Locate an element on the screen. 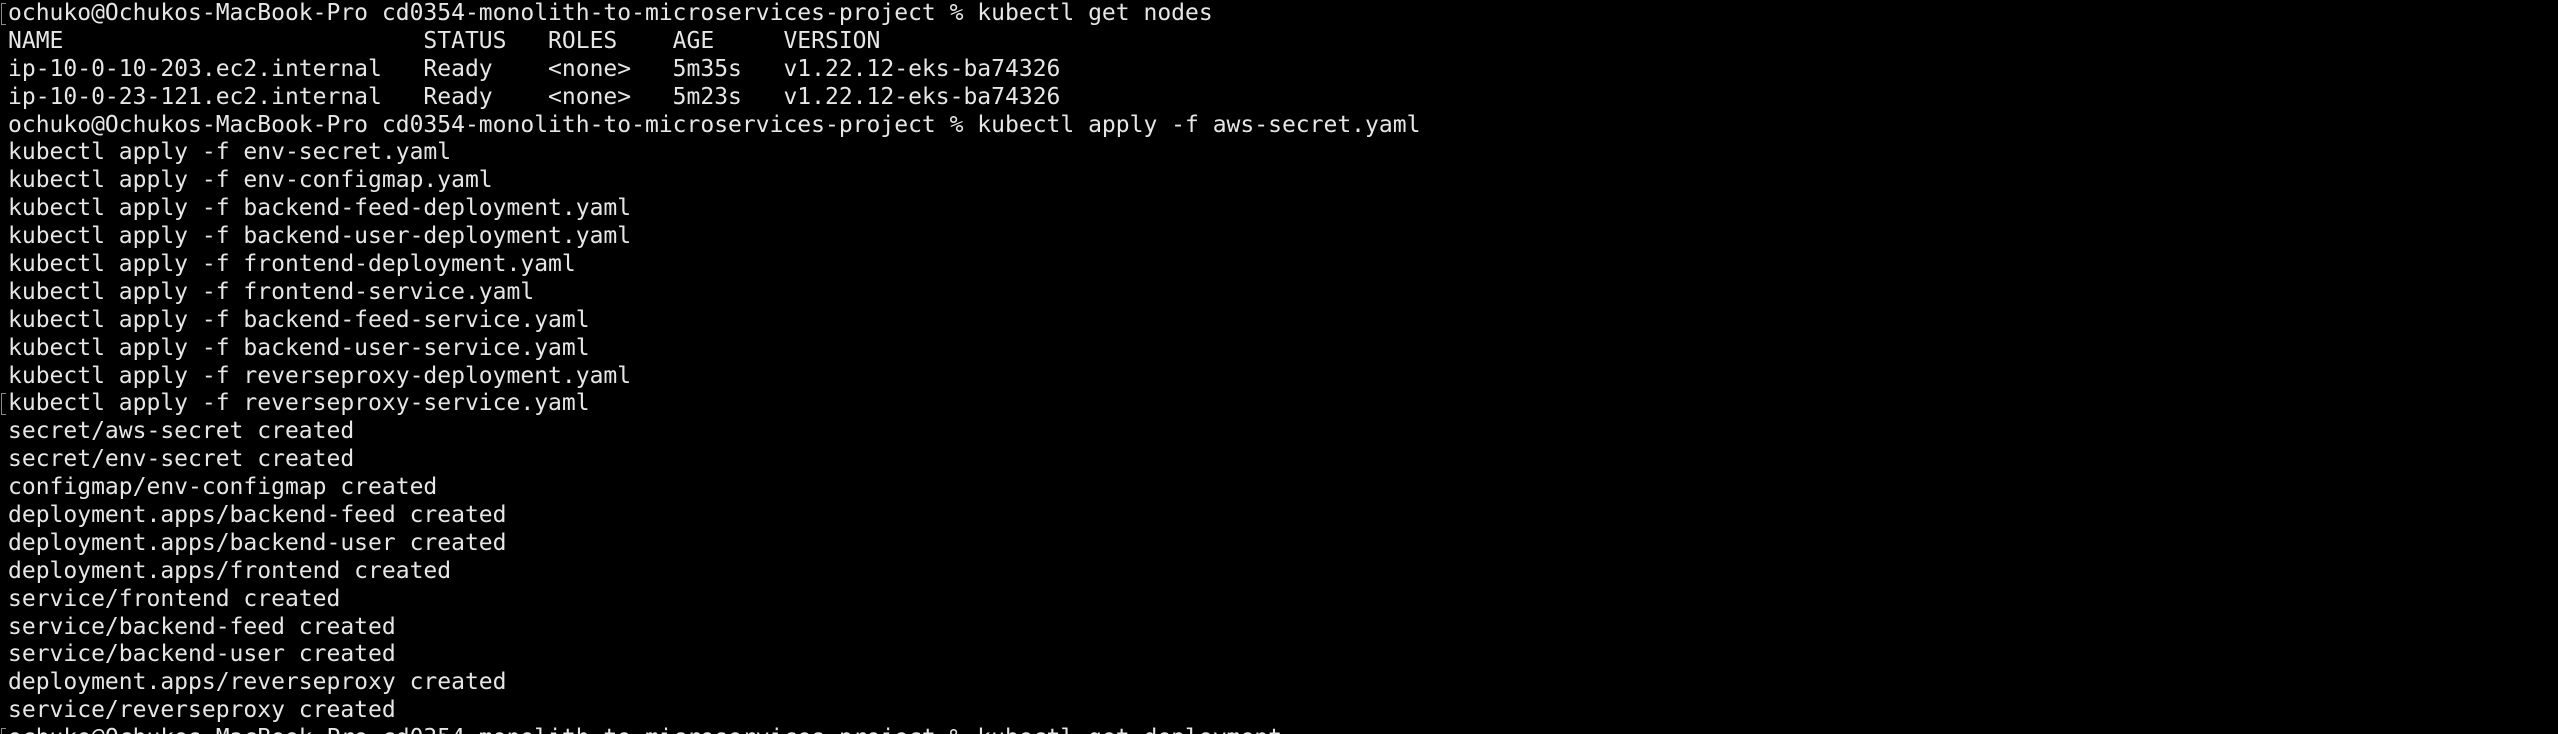  output-line: deployment.apps/backend-user created is located at coordinates (257, 542).